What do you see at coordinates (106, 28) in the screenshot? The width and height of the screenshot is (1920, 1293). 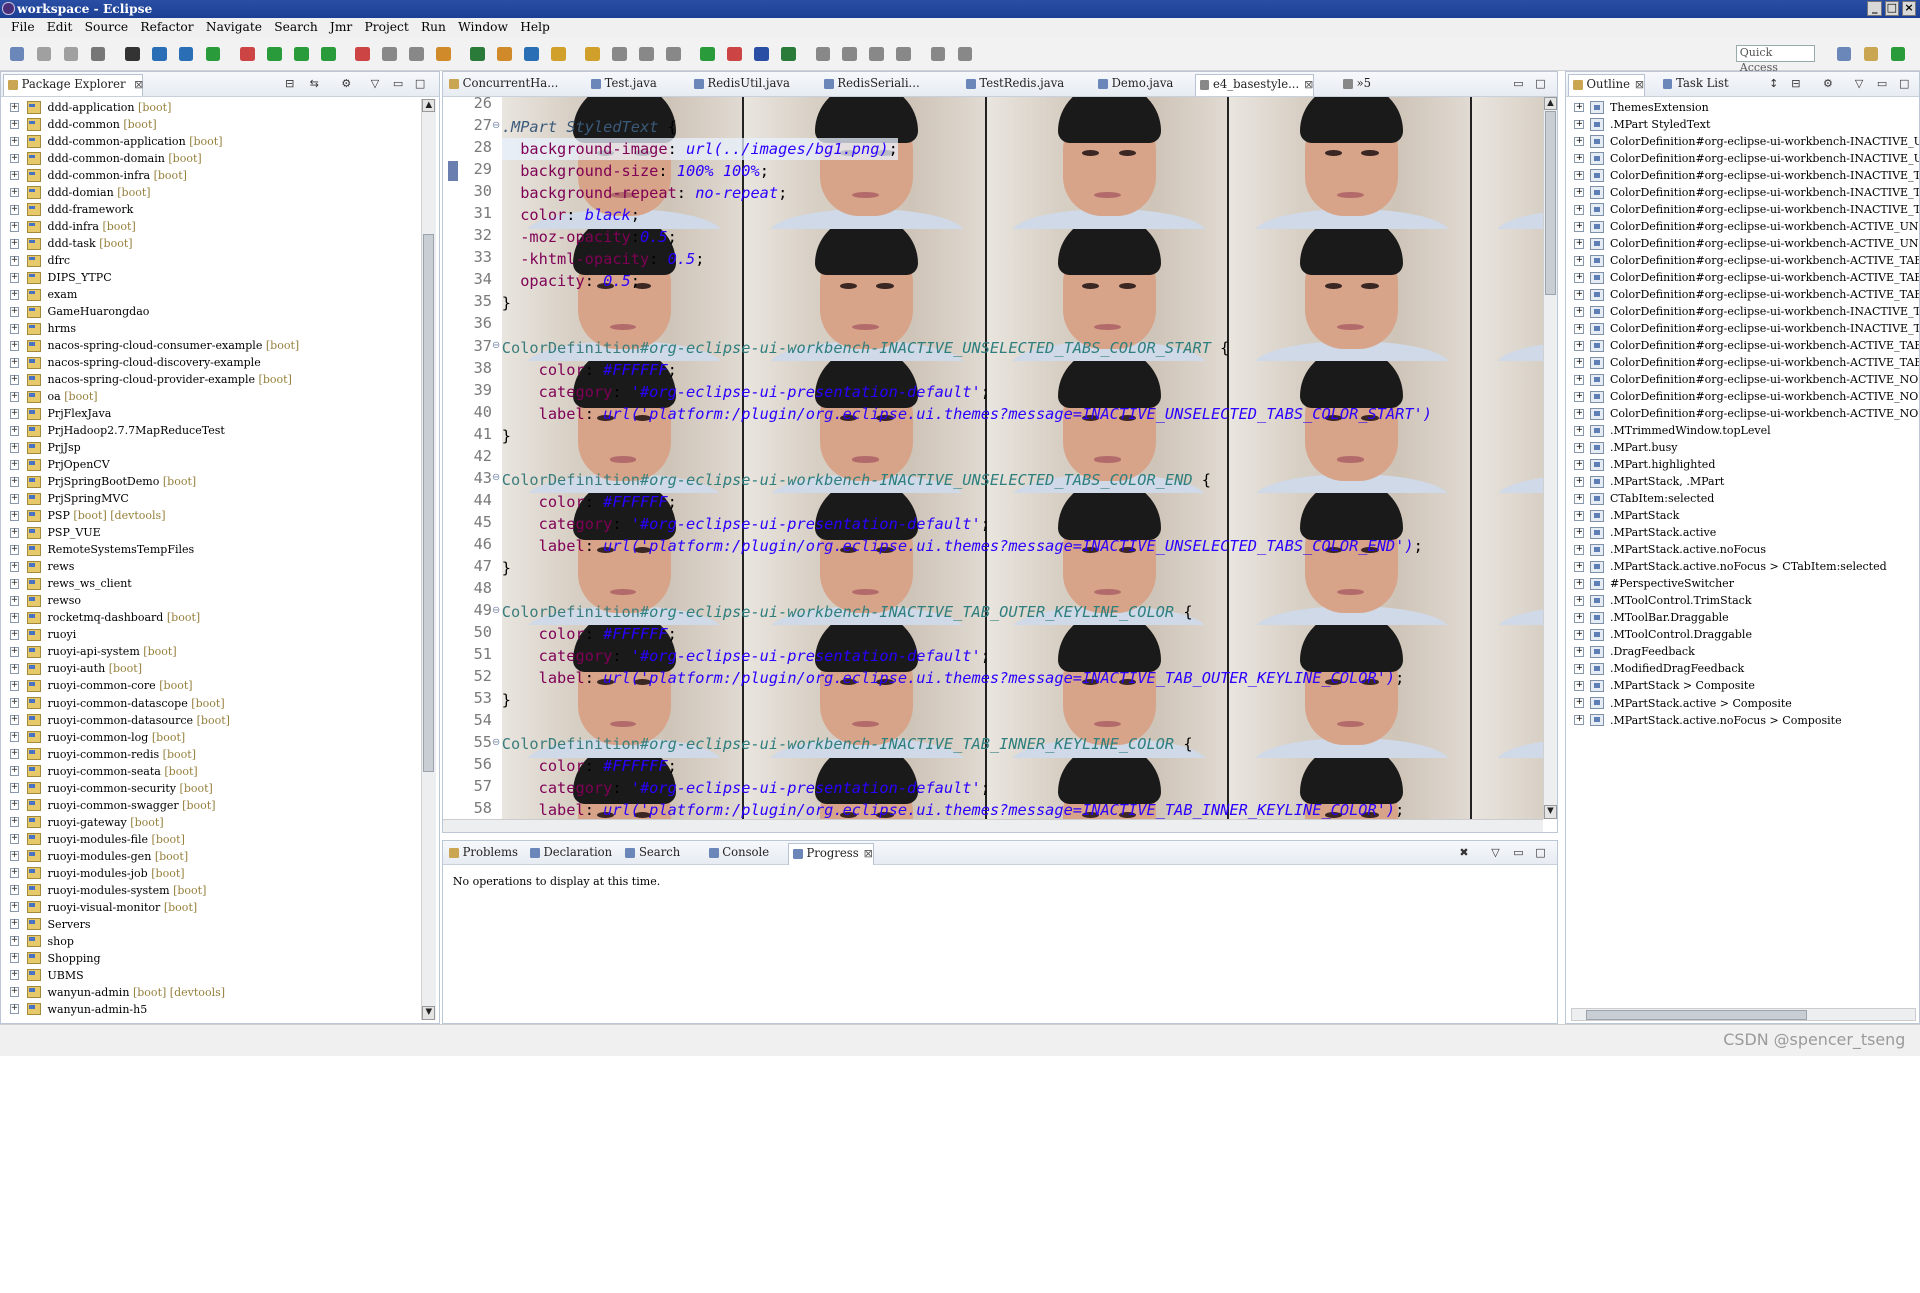 I see `menu-source: Source` at bounding box center [106, 28].